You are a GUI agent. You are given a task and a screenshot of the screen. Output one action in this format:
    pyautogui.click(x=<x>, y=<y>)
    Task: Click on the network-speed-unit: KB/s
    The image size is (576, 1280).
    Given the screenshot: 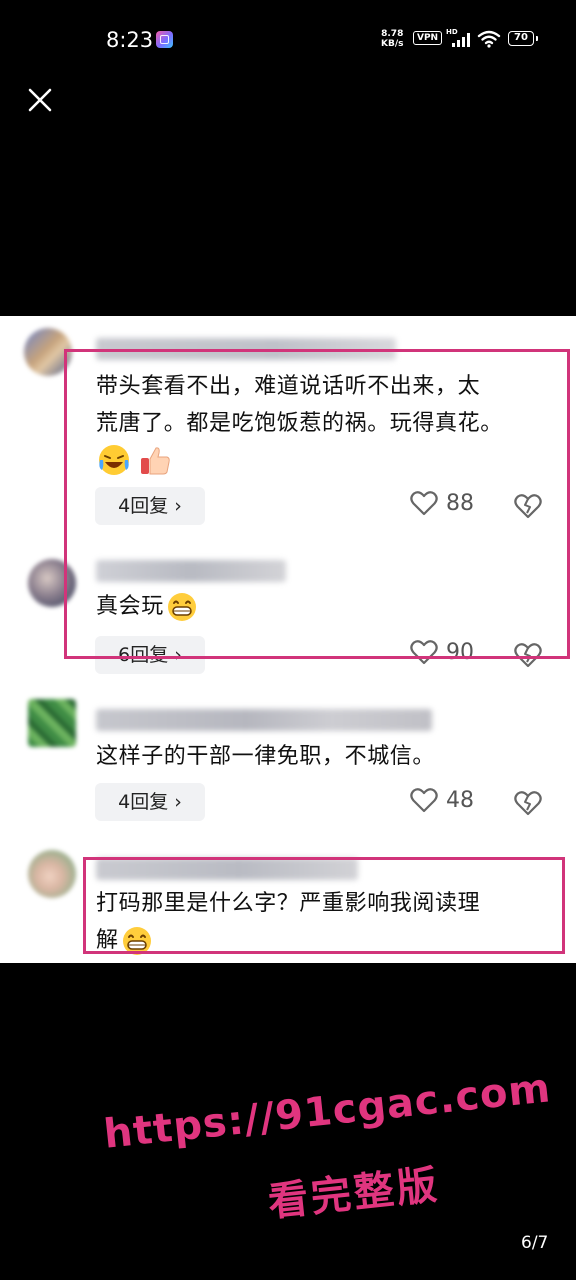 What is the action you would take?
    pyautogui.click(x=392, y=44)
    